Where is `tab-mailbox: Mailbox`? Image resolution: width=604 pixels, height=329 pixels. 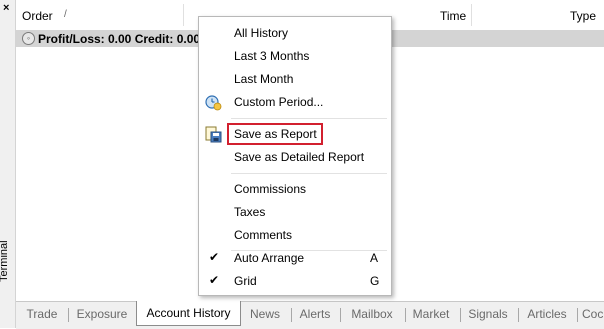
tab-mailbox: Mailbox is located at coordinates (372, 314).